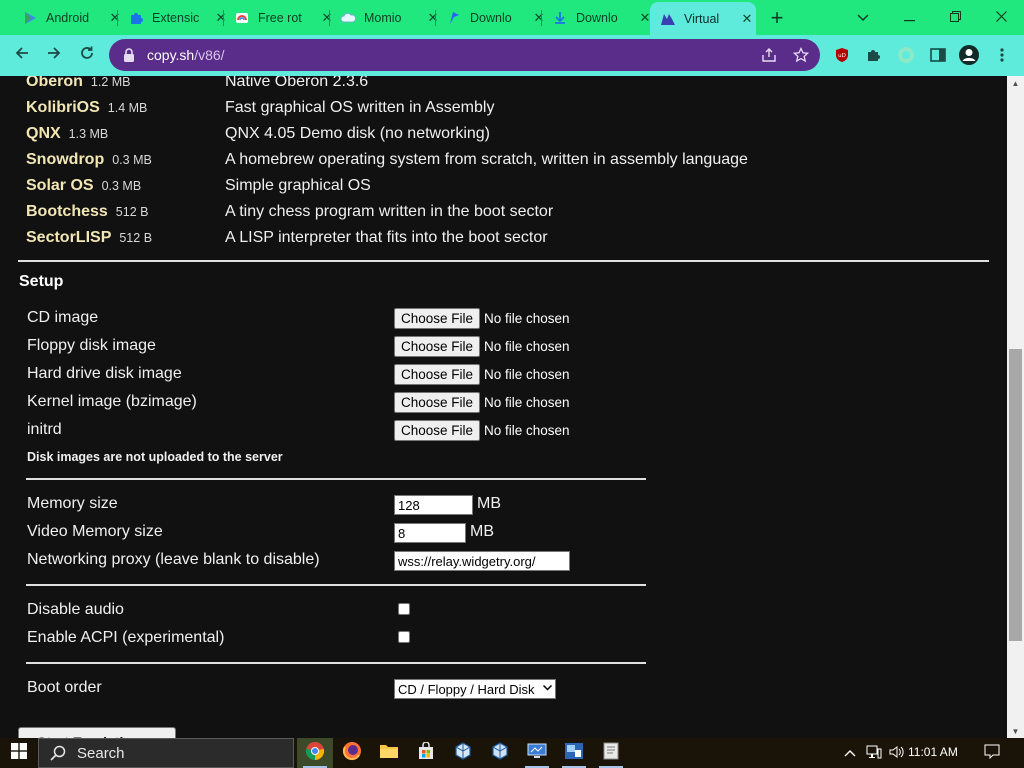 The height and width of the screenshot is (768, 1024). I want to click on tab-title: Android, so click(68, 17).